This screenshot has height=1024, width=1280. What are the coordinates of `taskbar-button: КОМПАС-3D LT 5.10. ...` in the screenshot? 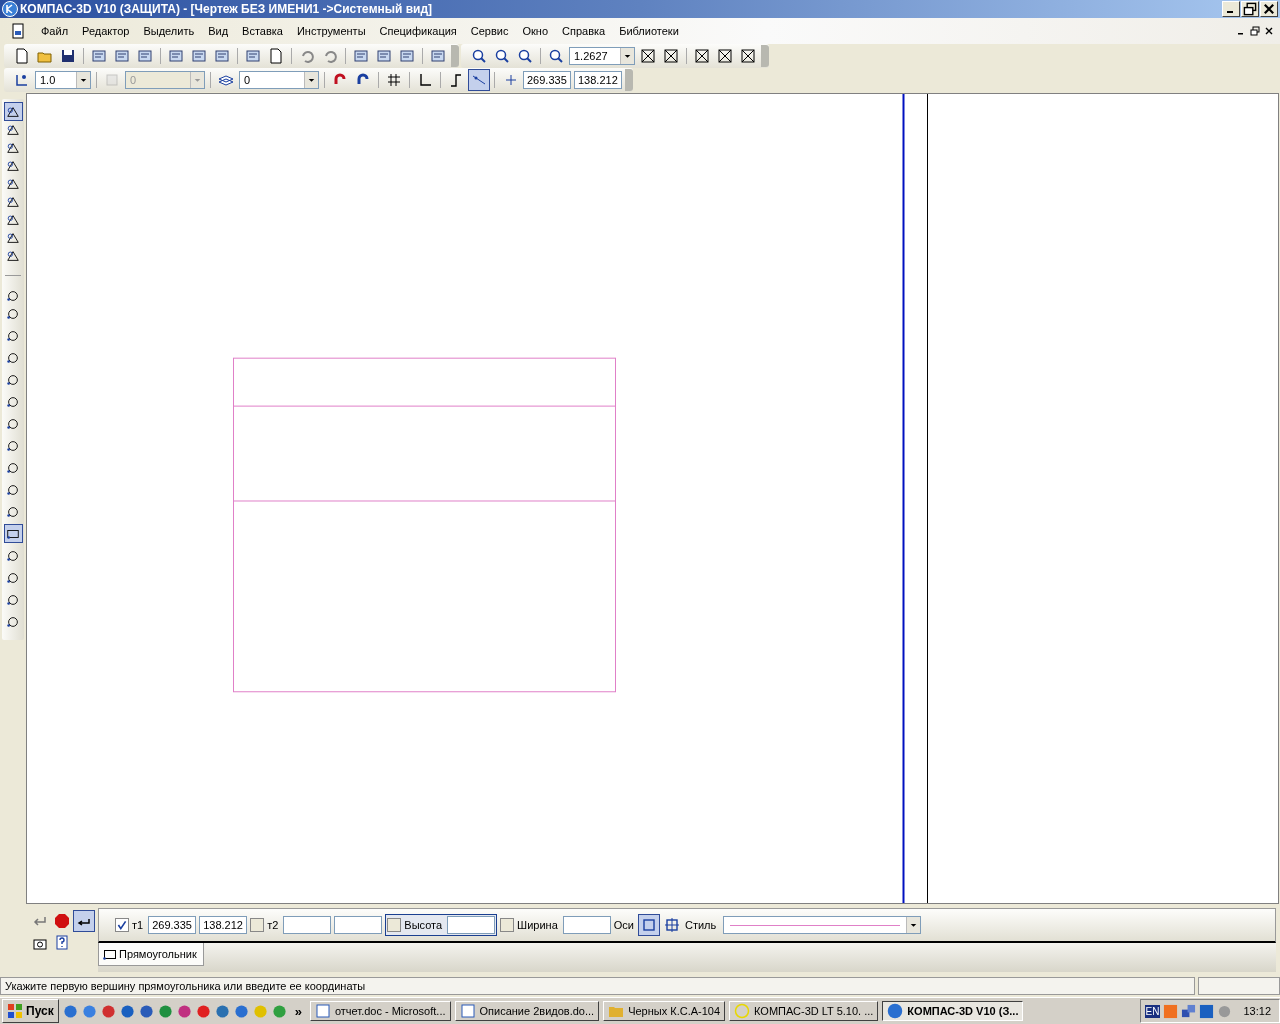 It's located at (804, 1011).